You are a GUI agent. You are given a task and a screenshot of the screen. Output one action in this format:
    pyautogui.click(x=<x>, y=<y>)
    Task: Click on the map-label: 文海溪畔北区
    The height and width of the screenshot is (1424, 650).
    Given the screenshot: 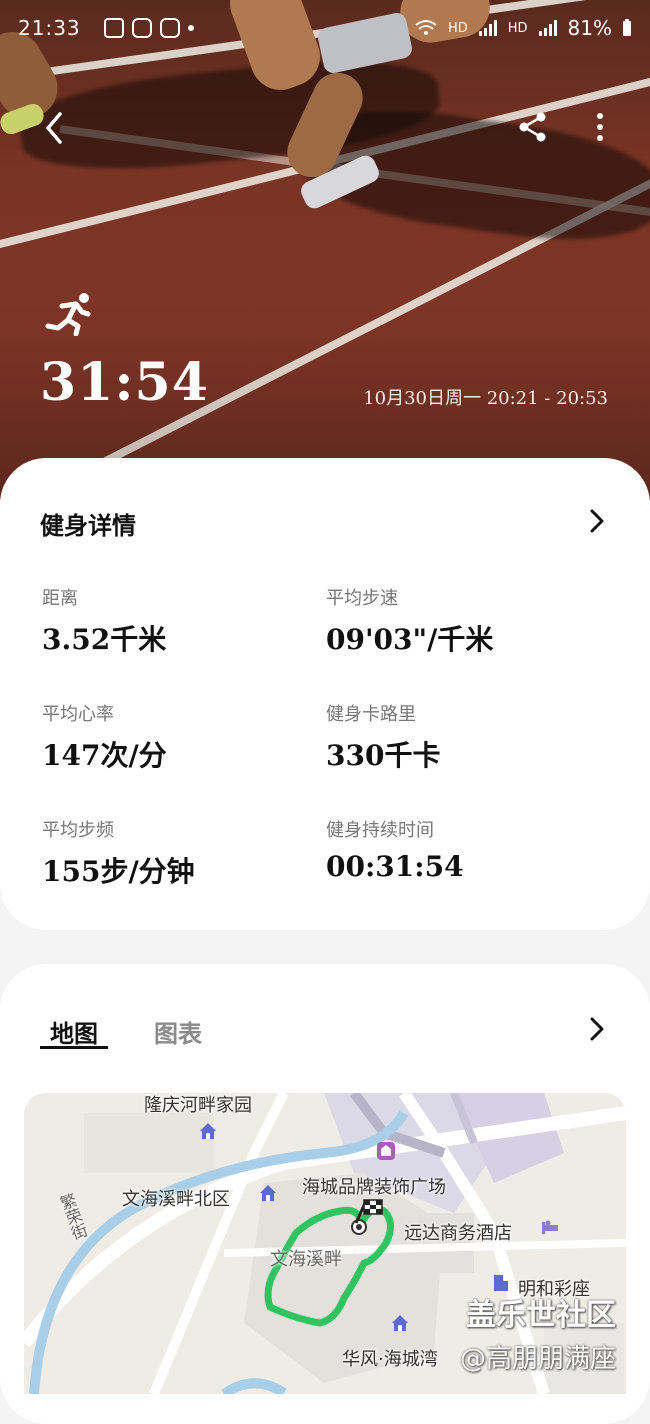 What is the action you would take?
    pyautogui.click(x=176, y=1199)
    